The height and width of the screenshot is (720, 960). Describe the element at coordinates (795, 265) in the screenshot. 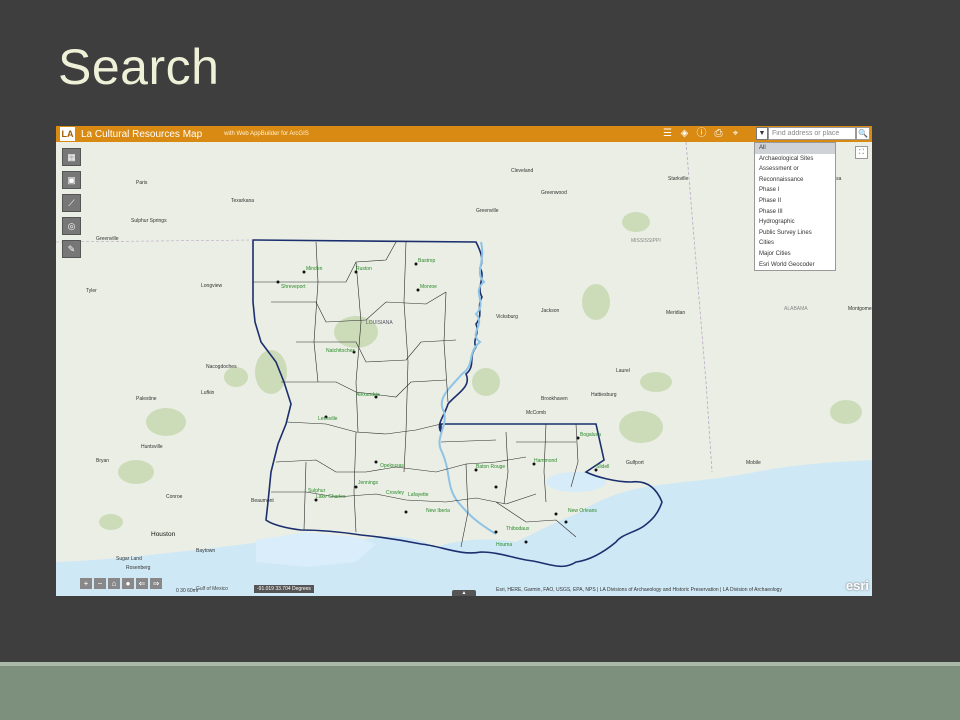

I see `search-option: Esri World Geocoder` at that location.